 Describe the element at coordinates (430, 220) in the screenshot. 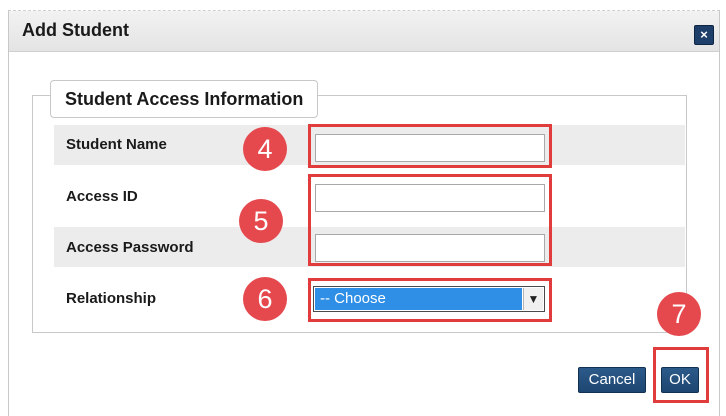

I see `callout-box-access-credentials` at that location.